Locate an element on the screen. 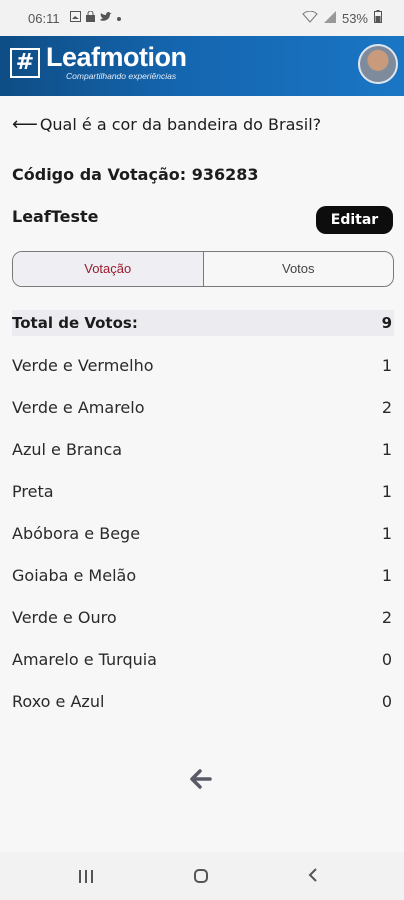  tab-votacao: Votação is located at coordinates (108, 269).